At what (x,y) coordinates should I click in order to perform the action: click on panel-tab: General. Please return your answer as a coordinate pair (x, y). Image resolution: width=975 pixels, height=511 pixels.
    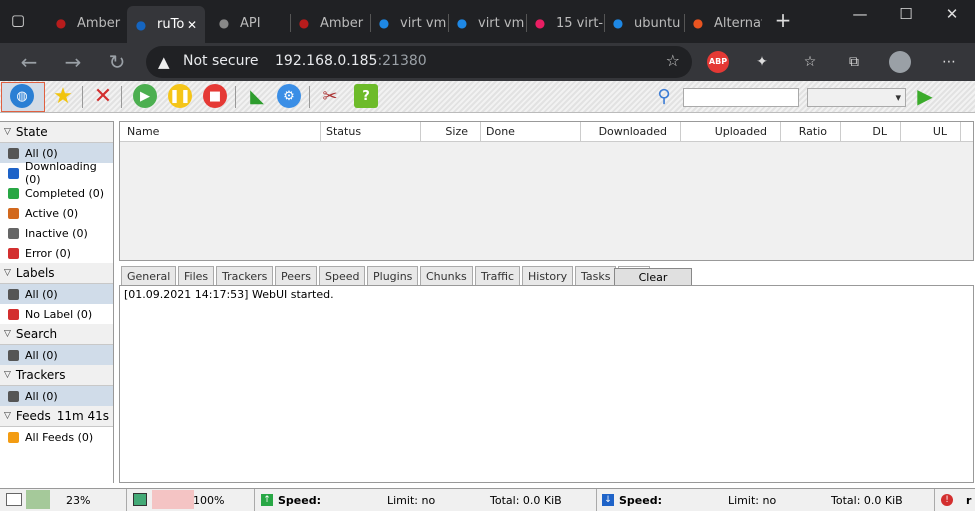
    Looking at the image, I should click on (149, 276).